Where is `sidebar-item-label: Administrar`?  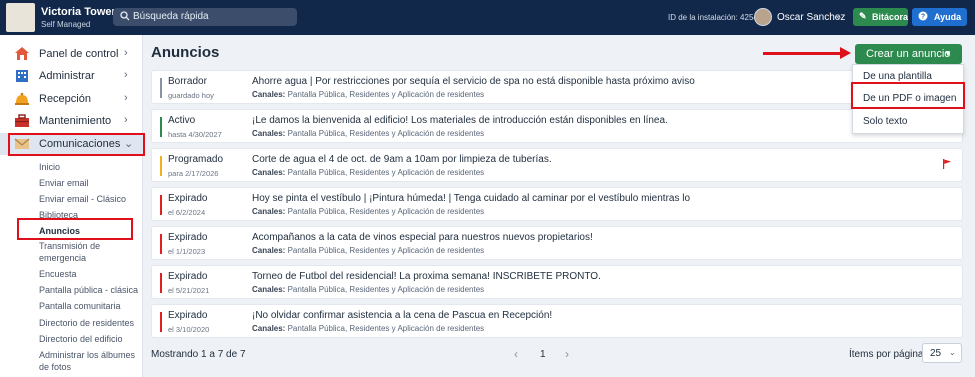
sidebar-item-label: Administrar is located at coordinates (67, 76).